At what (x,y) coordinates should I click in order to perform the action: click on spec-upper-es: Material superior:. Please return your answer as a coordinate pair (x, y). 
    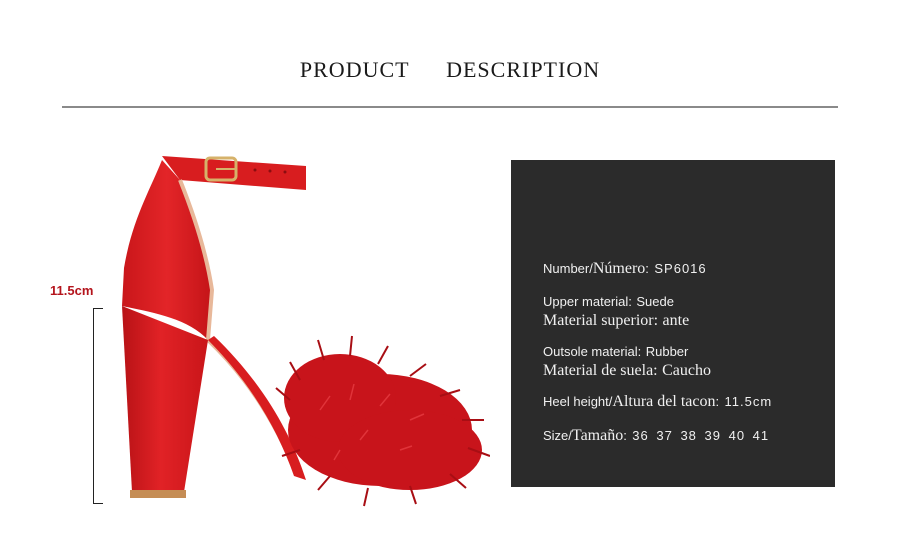
    Looking at the image, I should click on (601, 320).